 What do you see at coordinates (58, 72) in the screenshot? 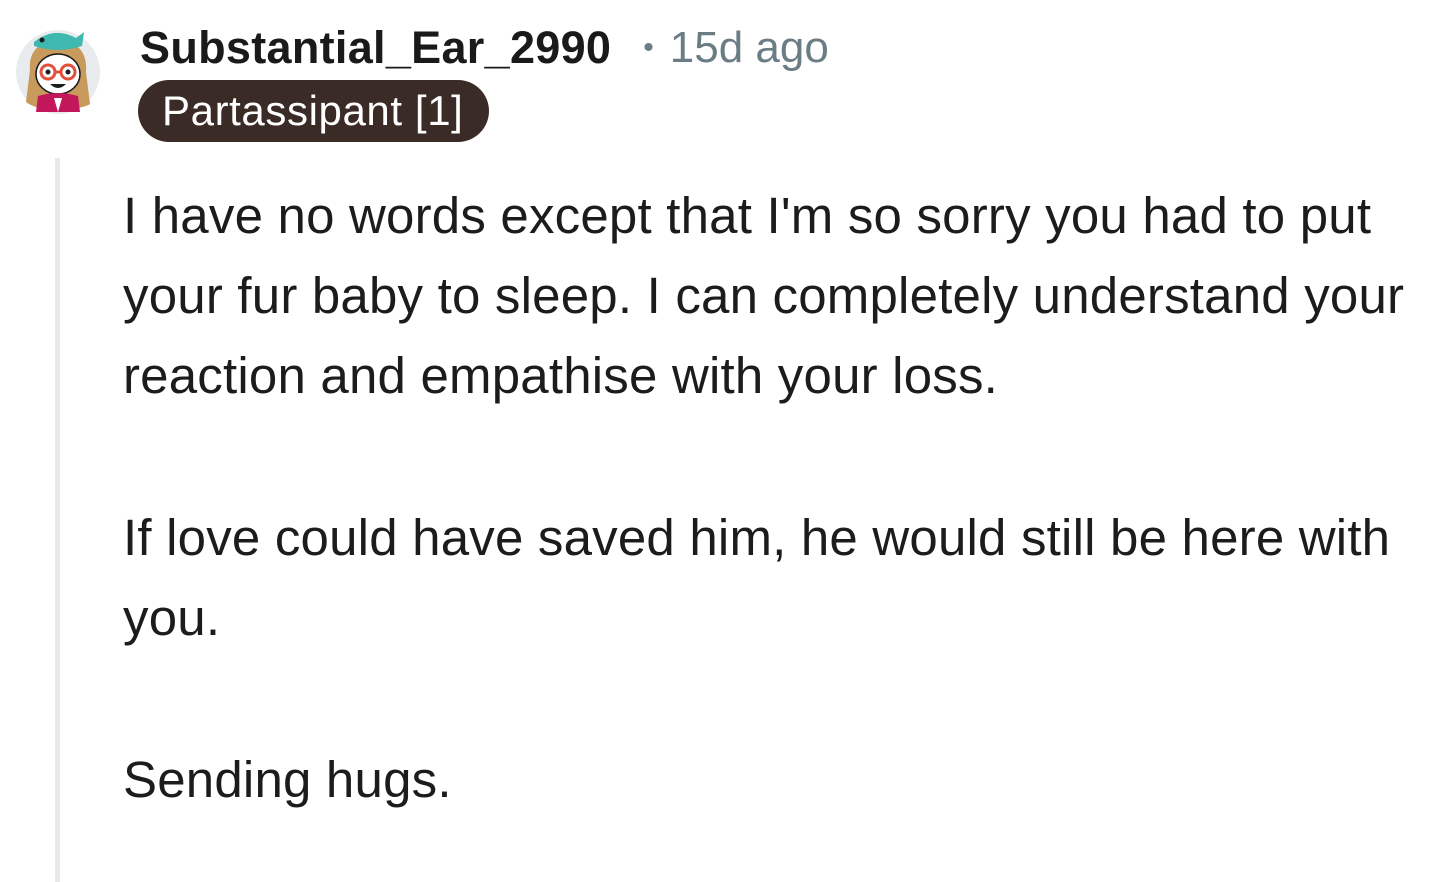
I see `snoo-avatar-icon` at bounding box center [58, 72].